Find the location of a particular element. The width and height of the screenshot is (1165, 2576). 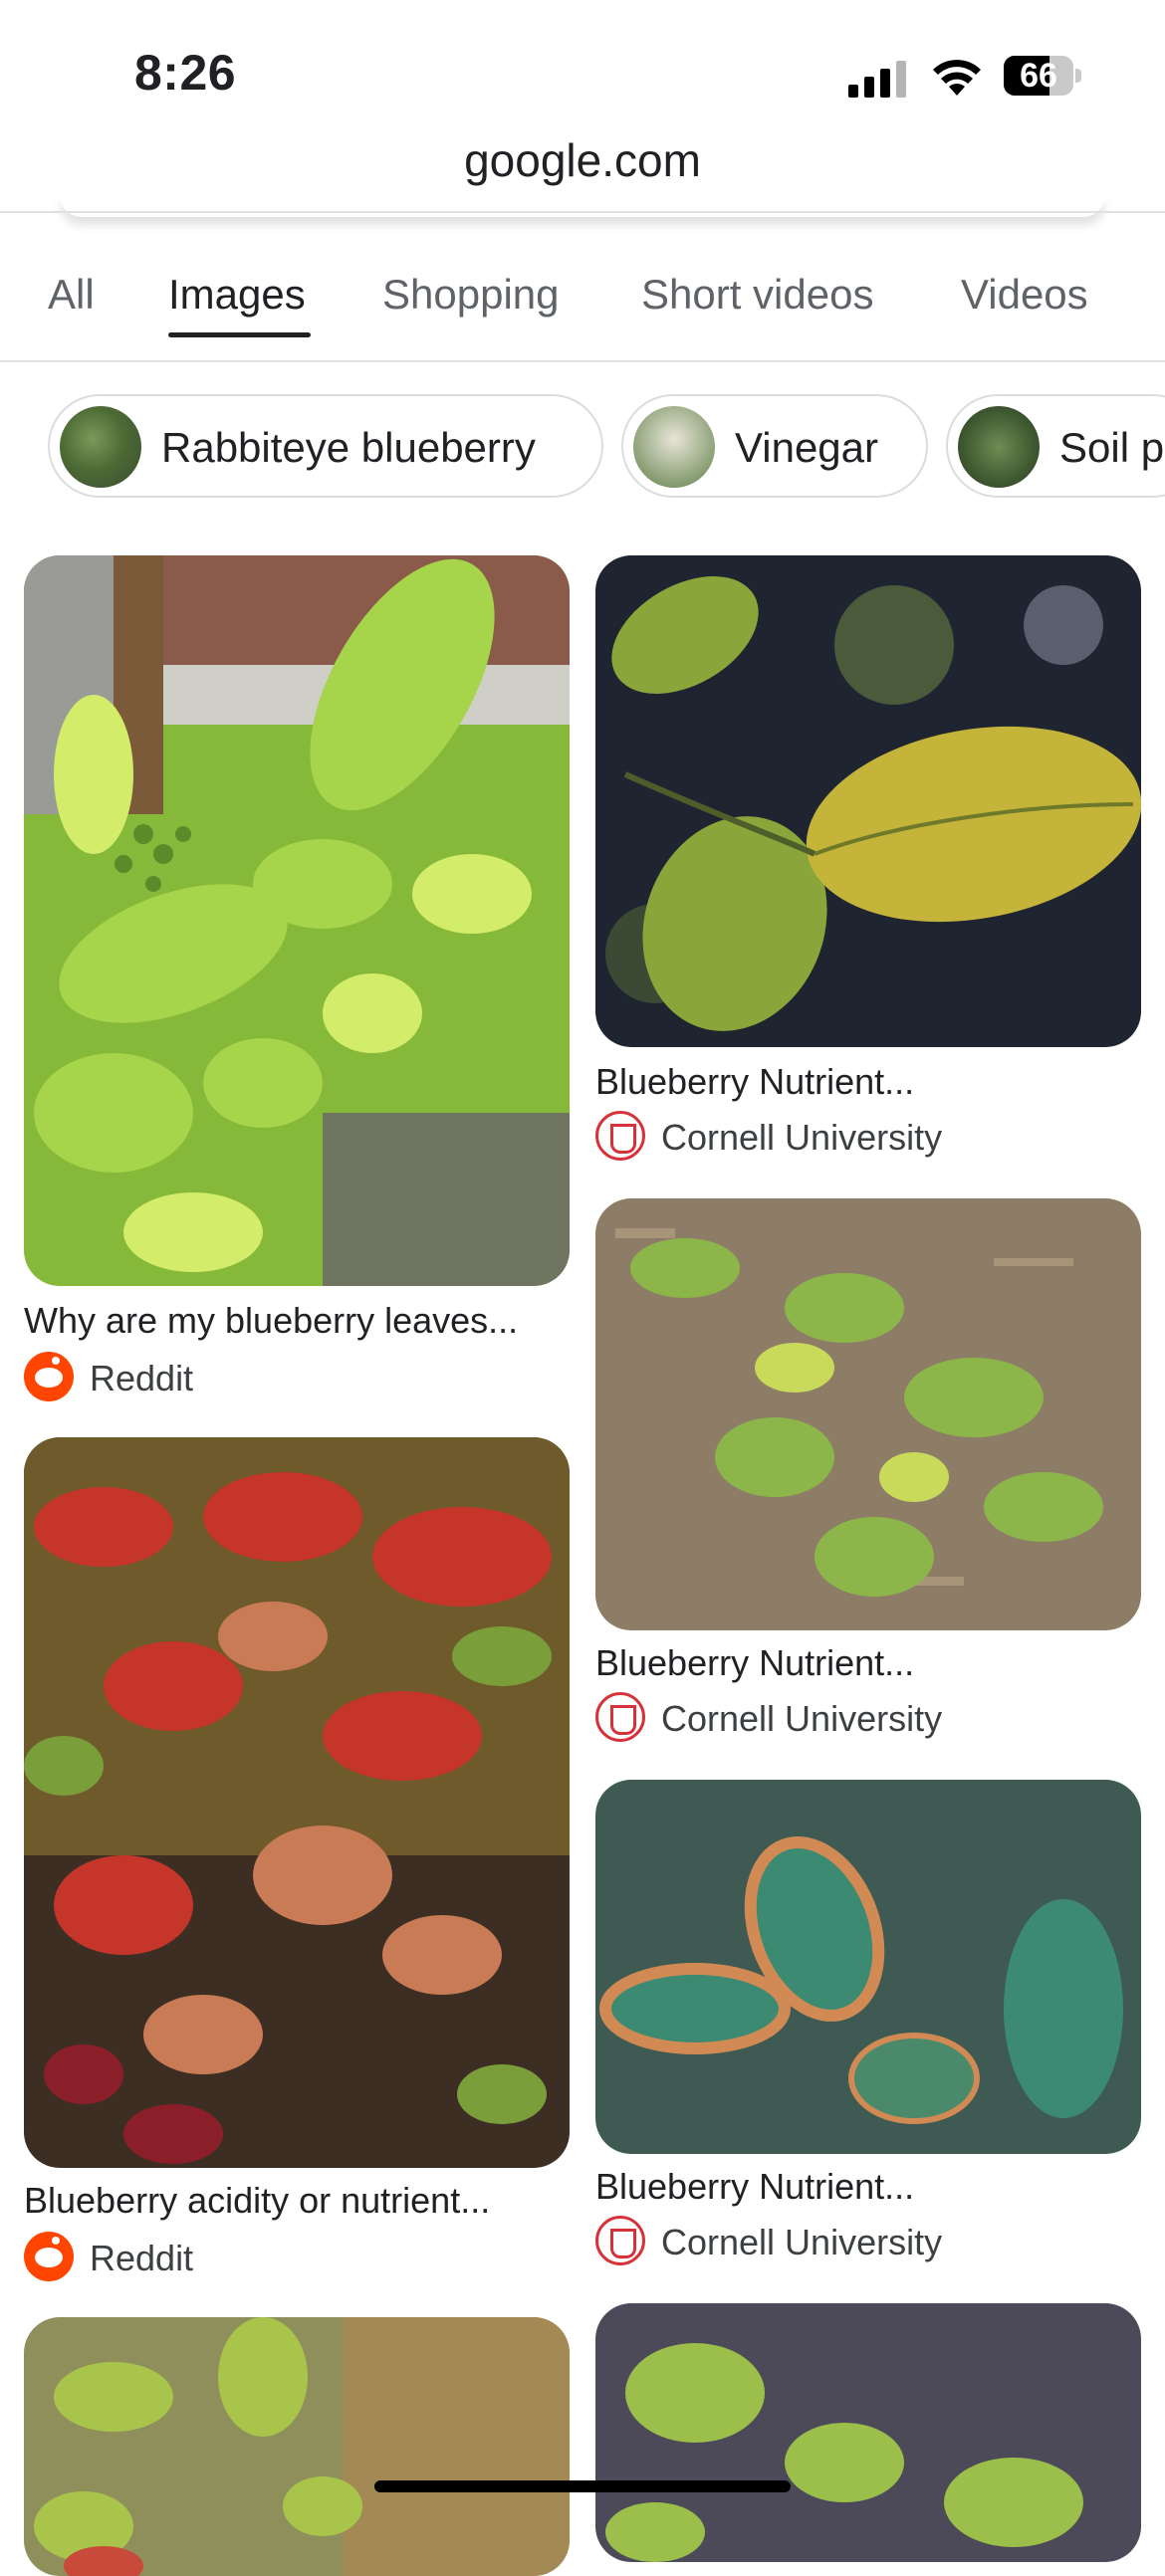

chip-vinegar: Vinegar is located at coordinates (775, 446).